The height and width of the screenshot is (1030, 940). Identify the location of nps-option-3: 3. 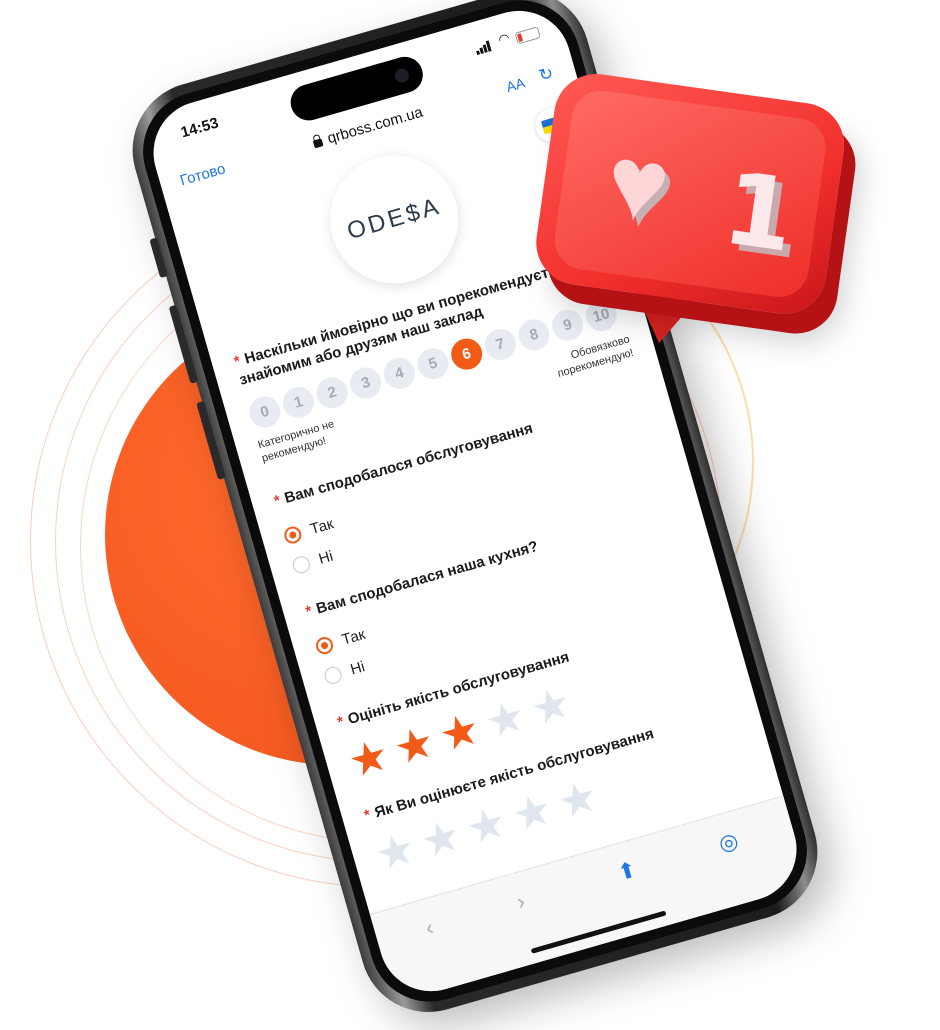
(365, 383).